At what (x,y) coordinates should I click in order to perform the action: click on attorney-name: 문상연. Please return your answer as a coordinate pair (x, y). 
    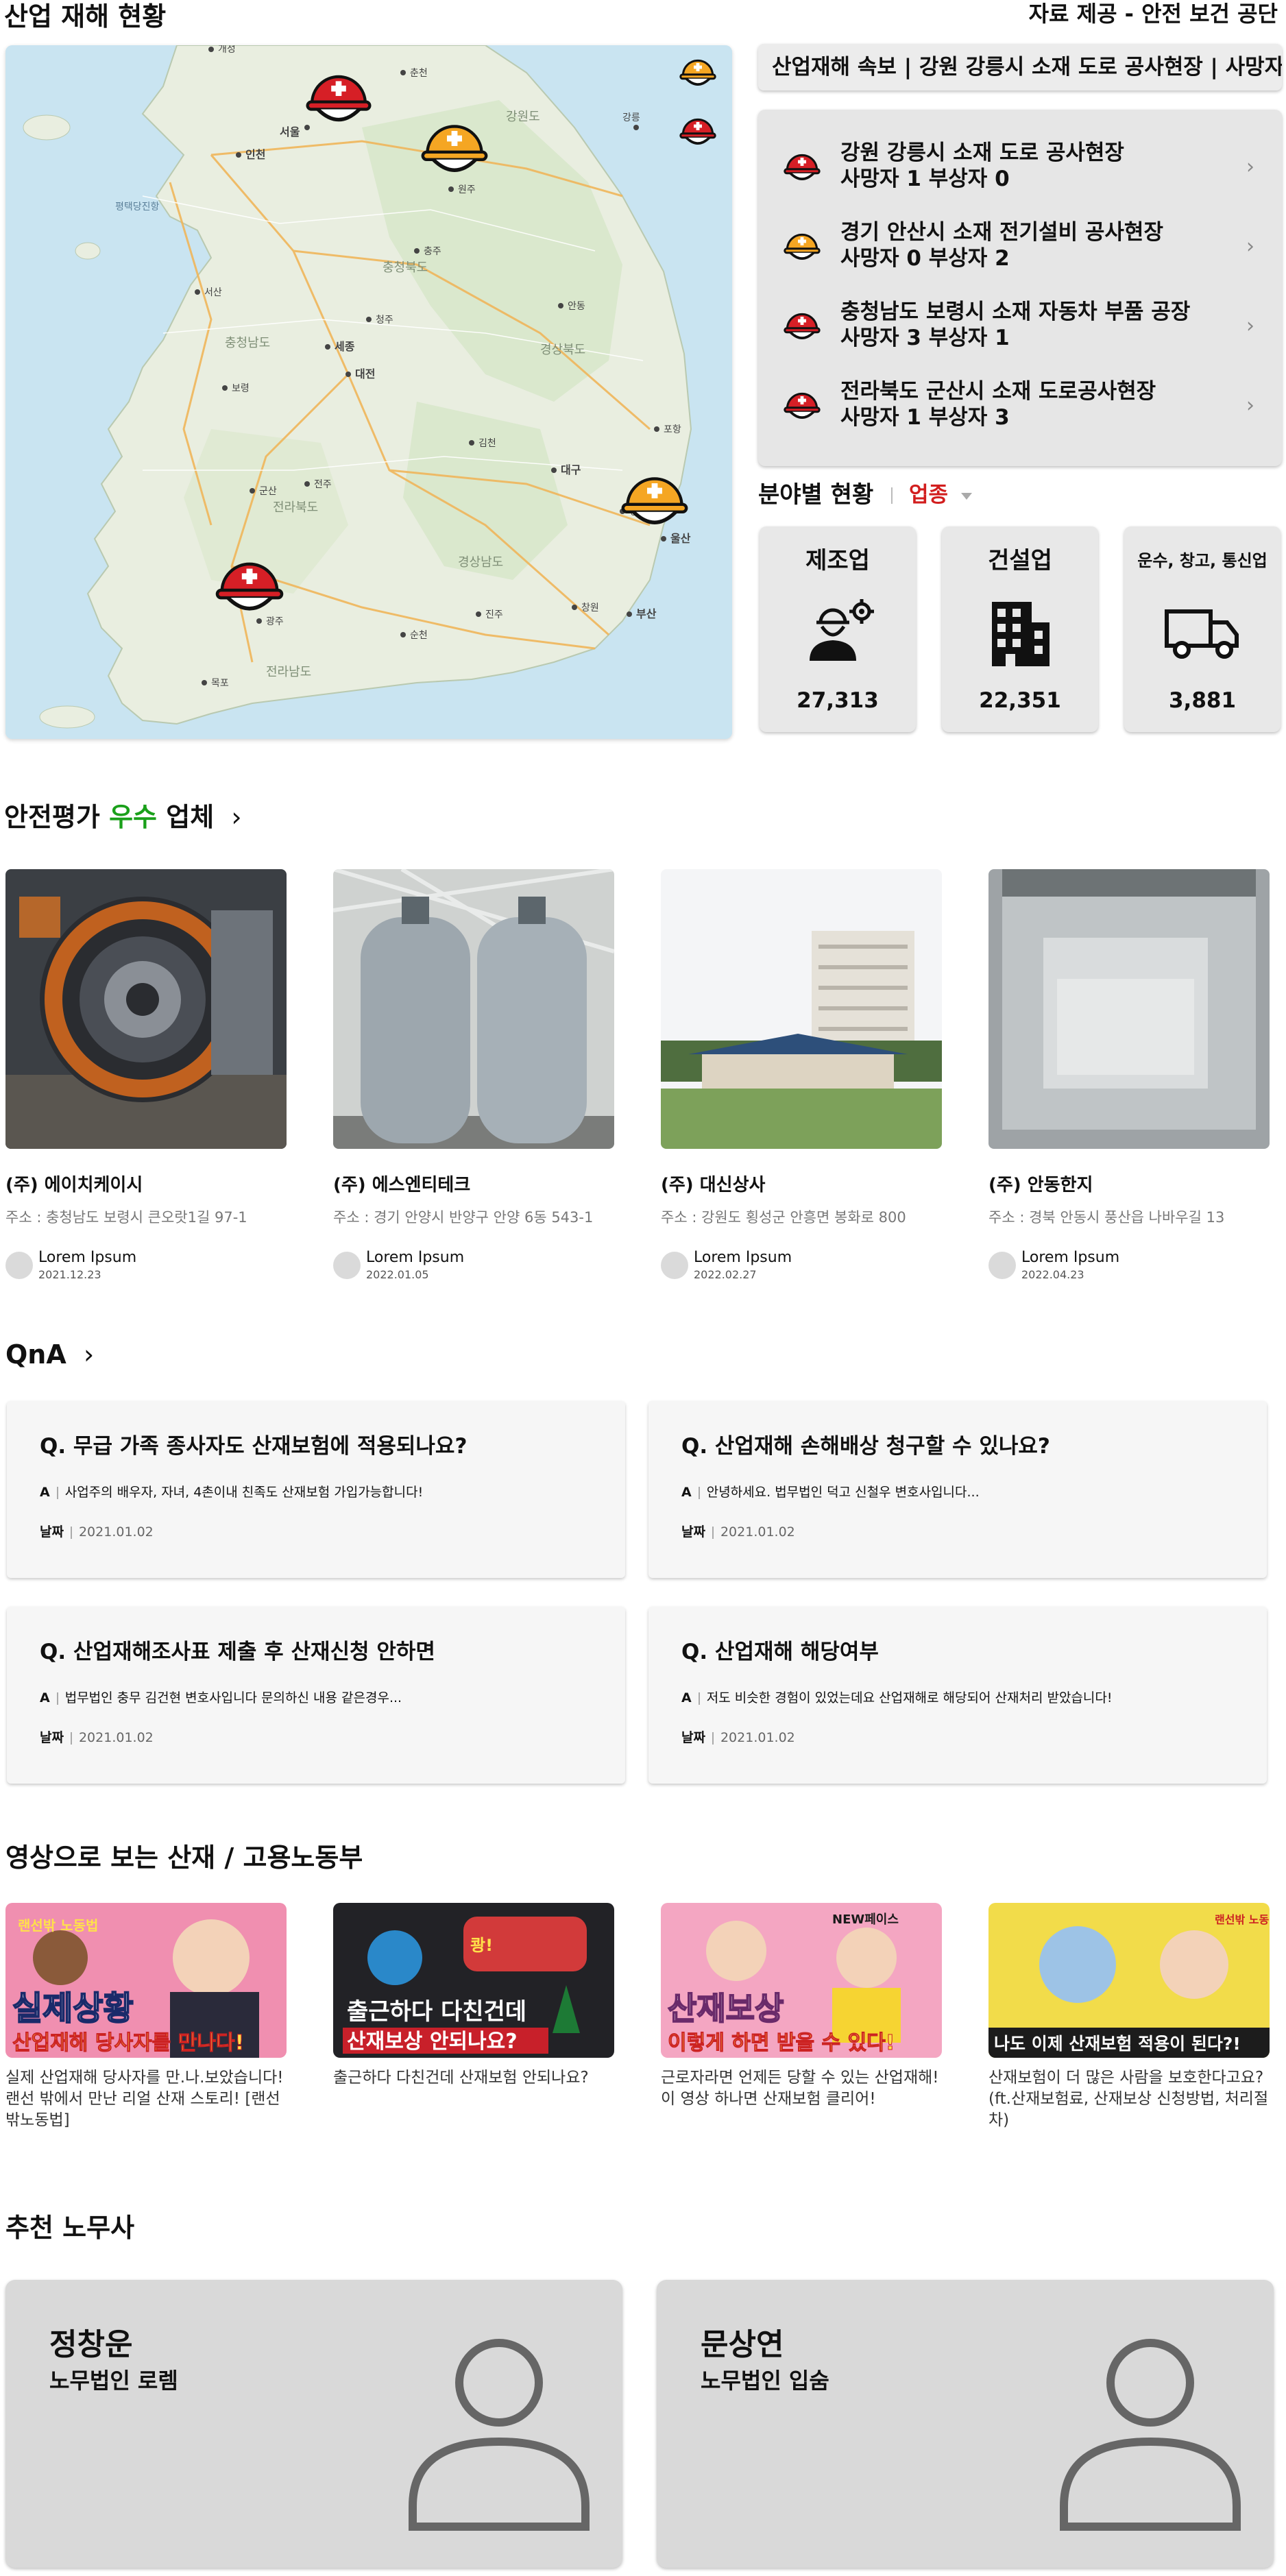
    Looking at the image, I should click on (742, 2344).